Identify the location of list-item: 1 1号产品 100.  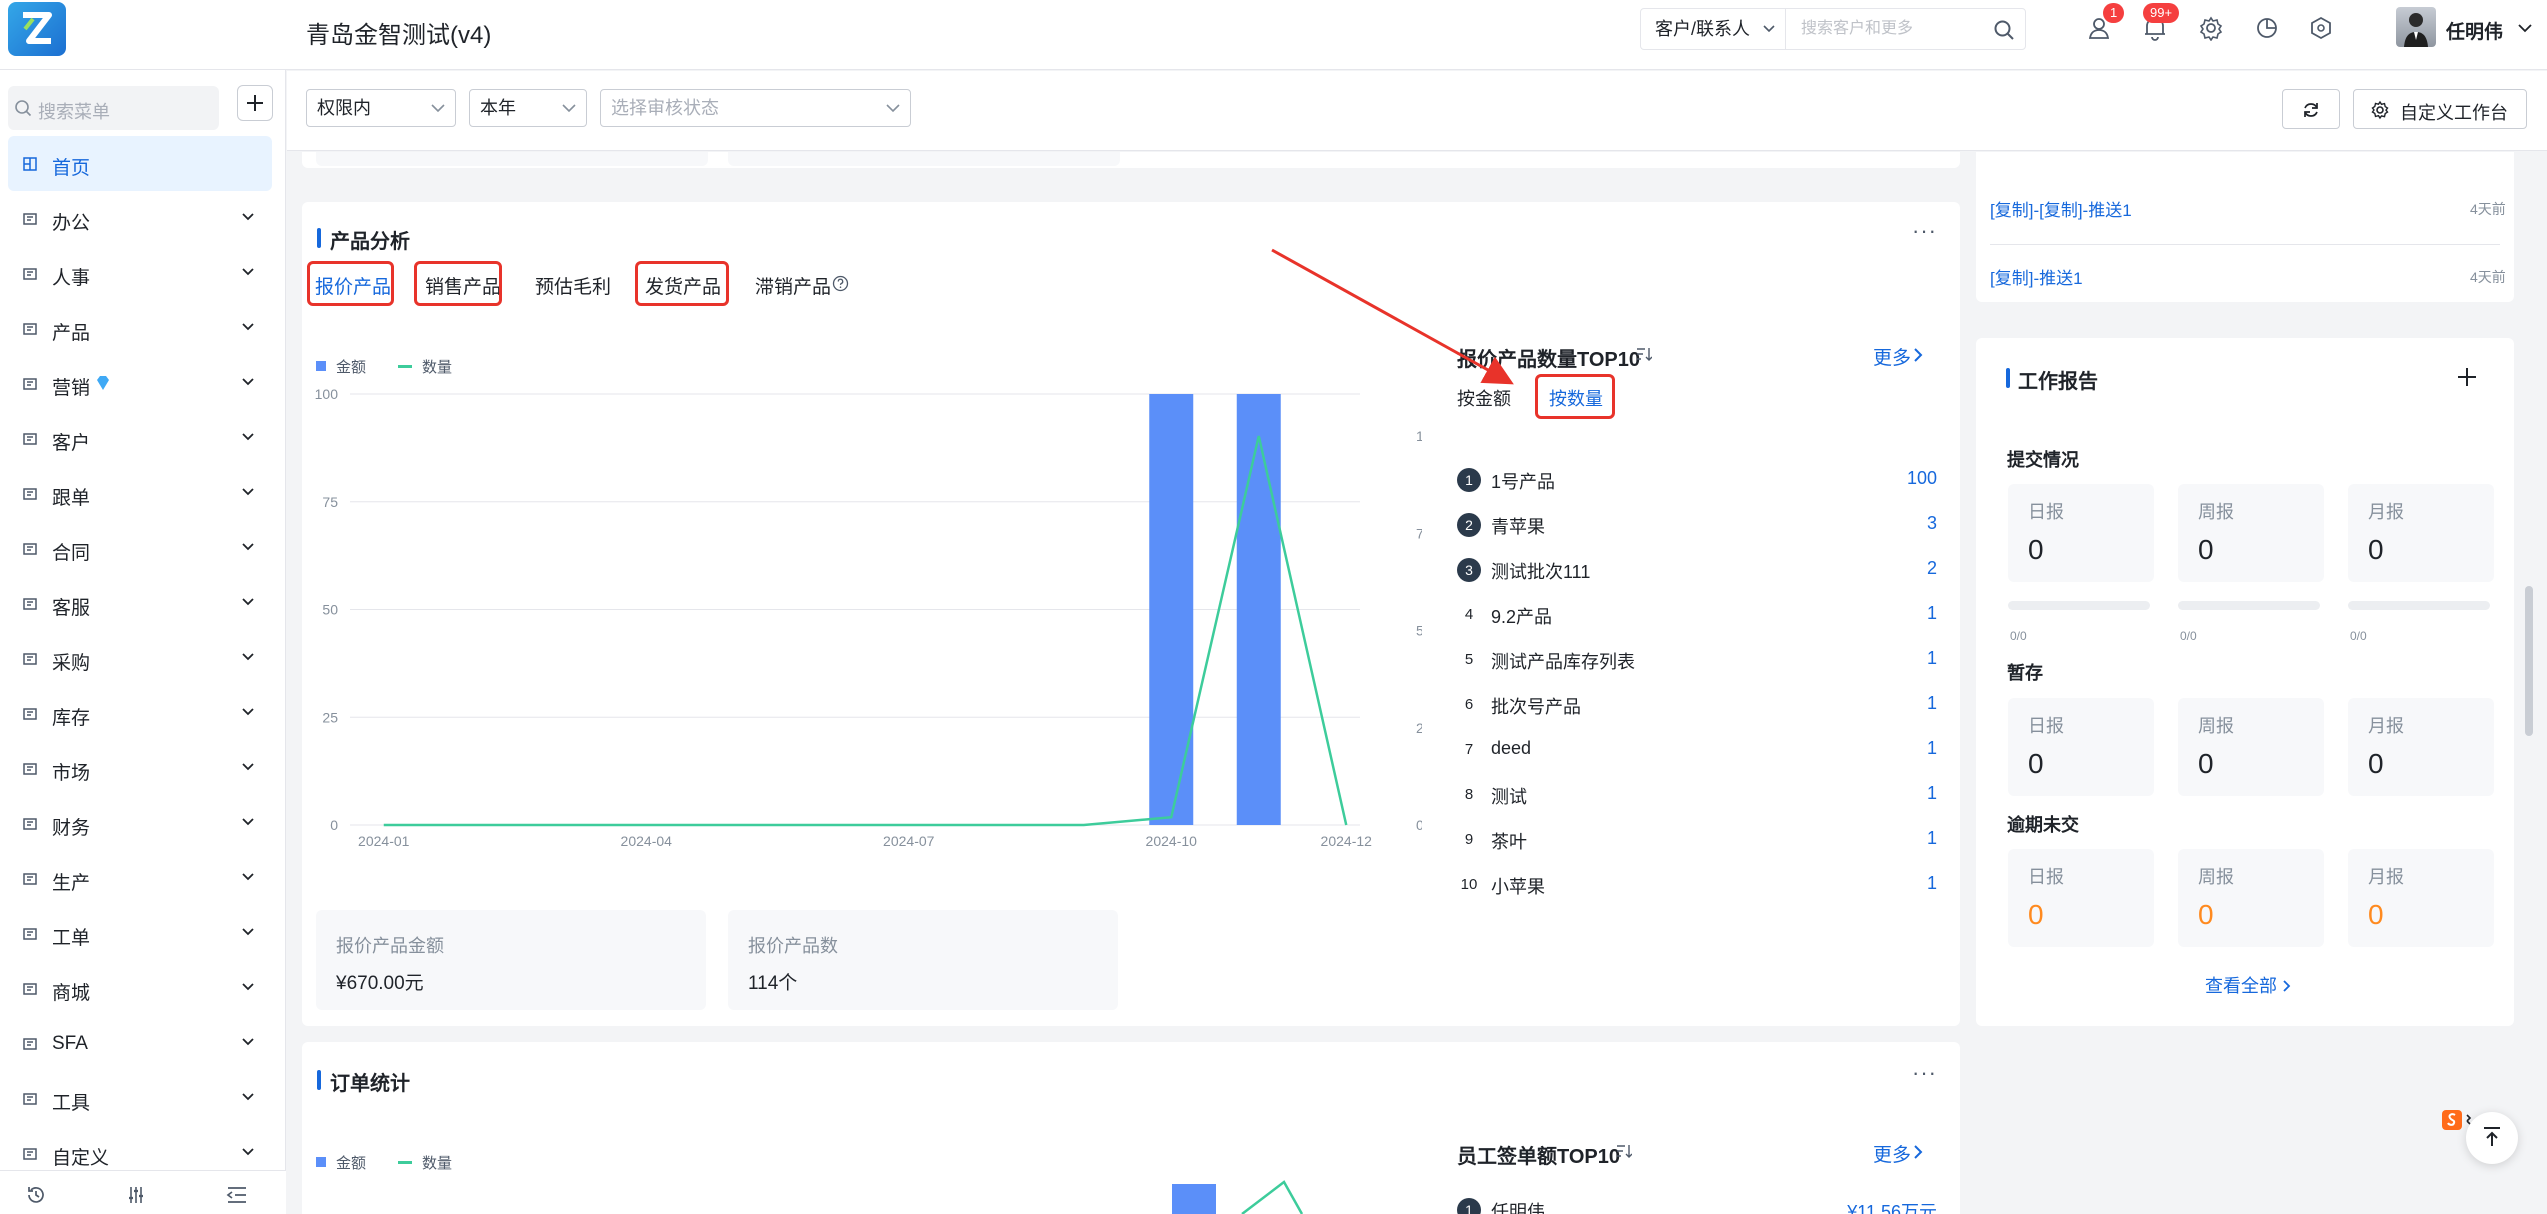
(1697, 479).